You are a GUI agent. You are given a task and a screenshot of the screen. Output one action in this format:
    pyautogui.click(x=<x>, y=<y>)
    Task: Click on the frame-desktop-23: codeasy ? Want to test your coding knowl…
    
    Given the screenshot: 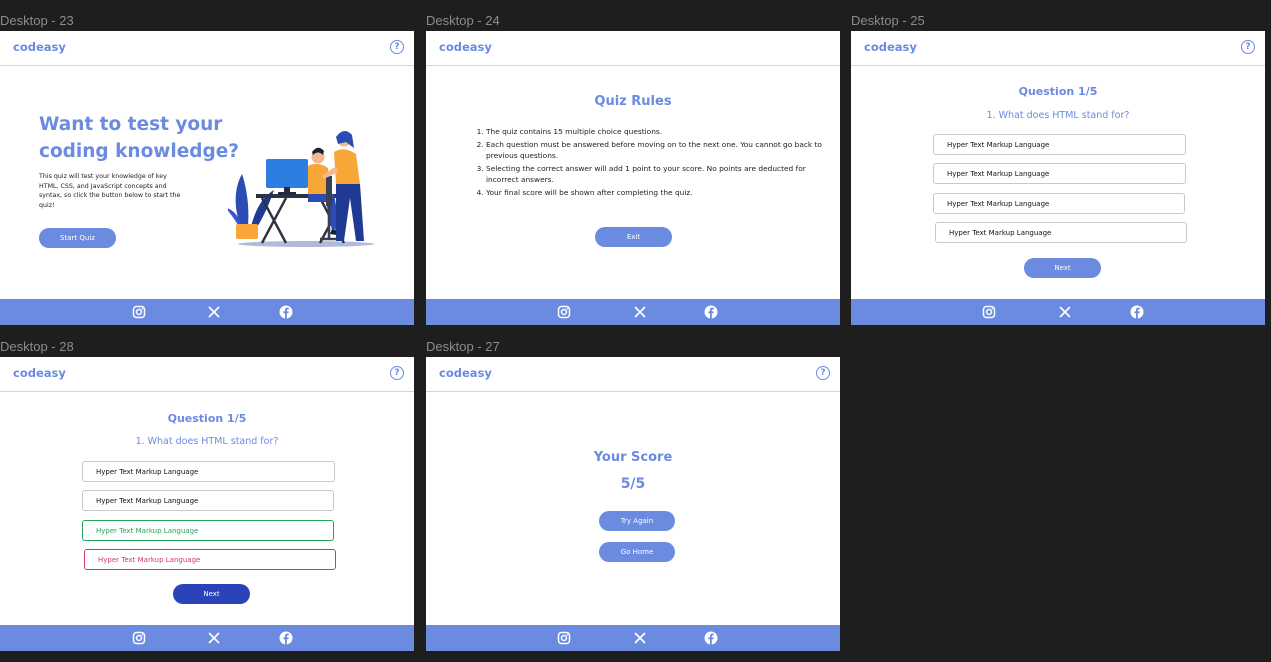 What is the action you would take?
    pyautogui.click(x=207, y=178)
    